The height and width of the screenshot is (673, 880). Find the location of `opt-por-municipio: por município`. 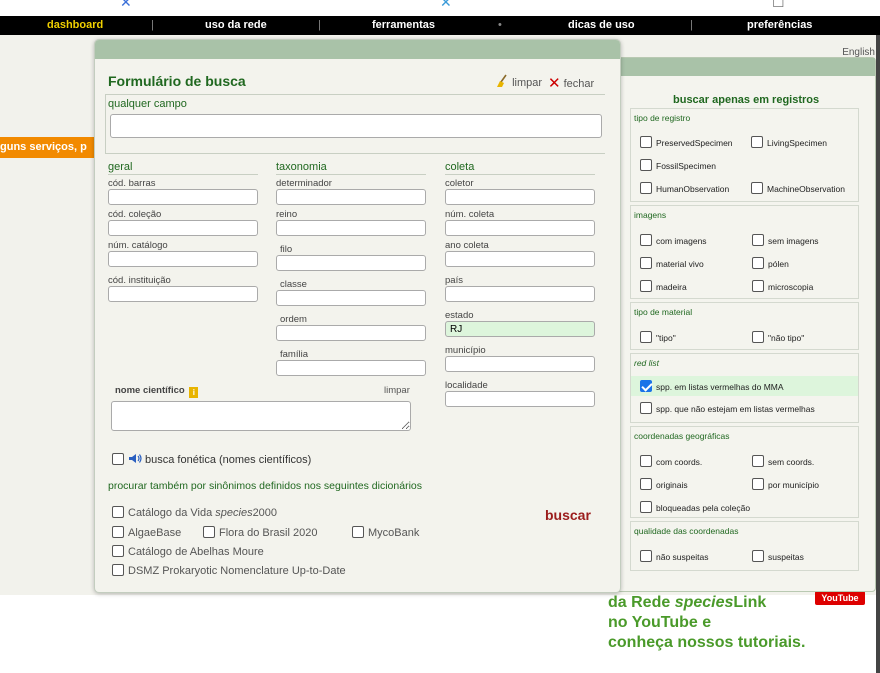

opt-por-municipio: por município is located at coordinates (785, 484).